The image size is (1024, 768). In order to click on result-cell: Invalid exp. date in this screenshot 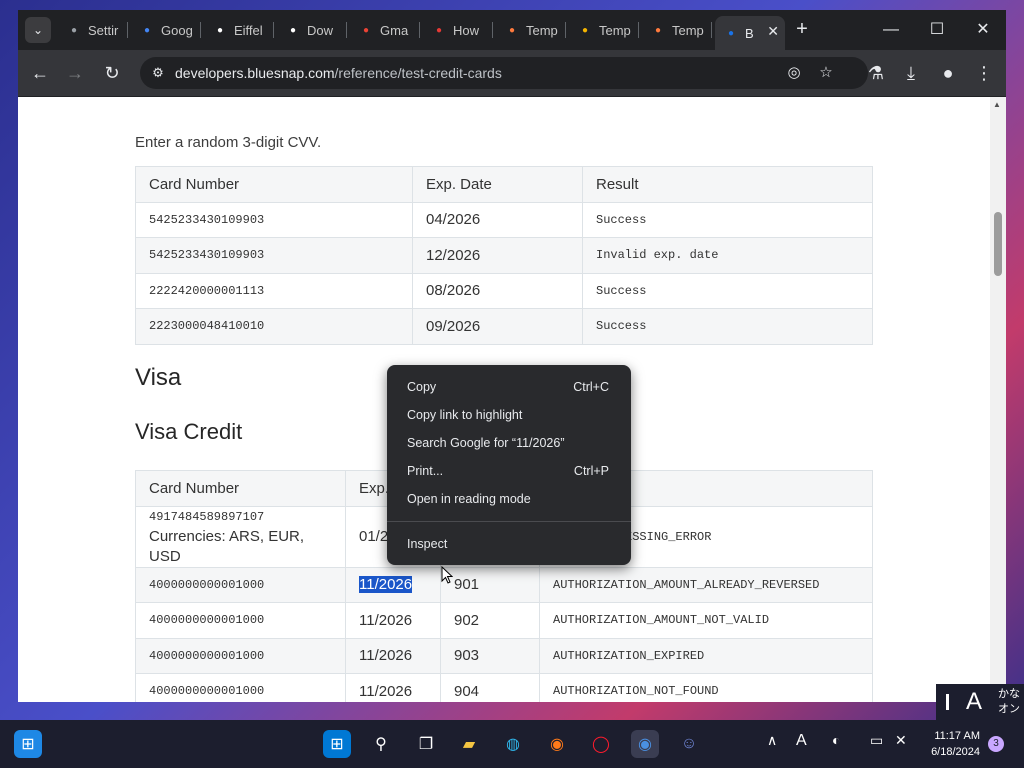, I will do `click(727, 255)`.